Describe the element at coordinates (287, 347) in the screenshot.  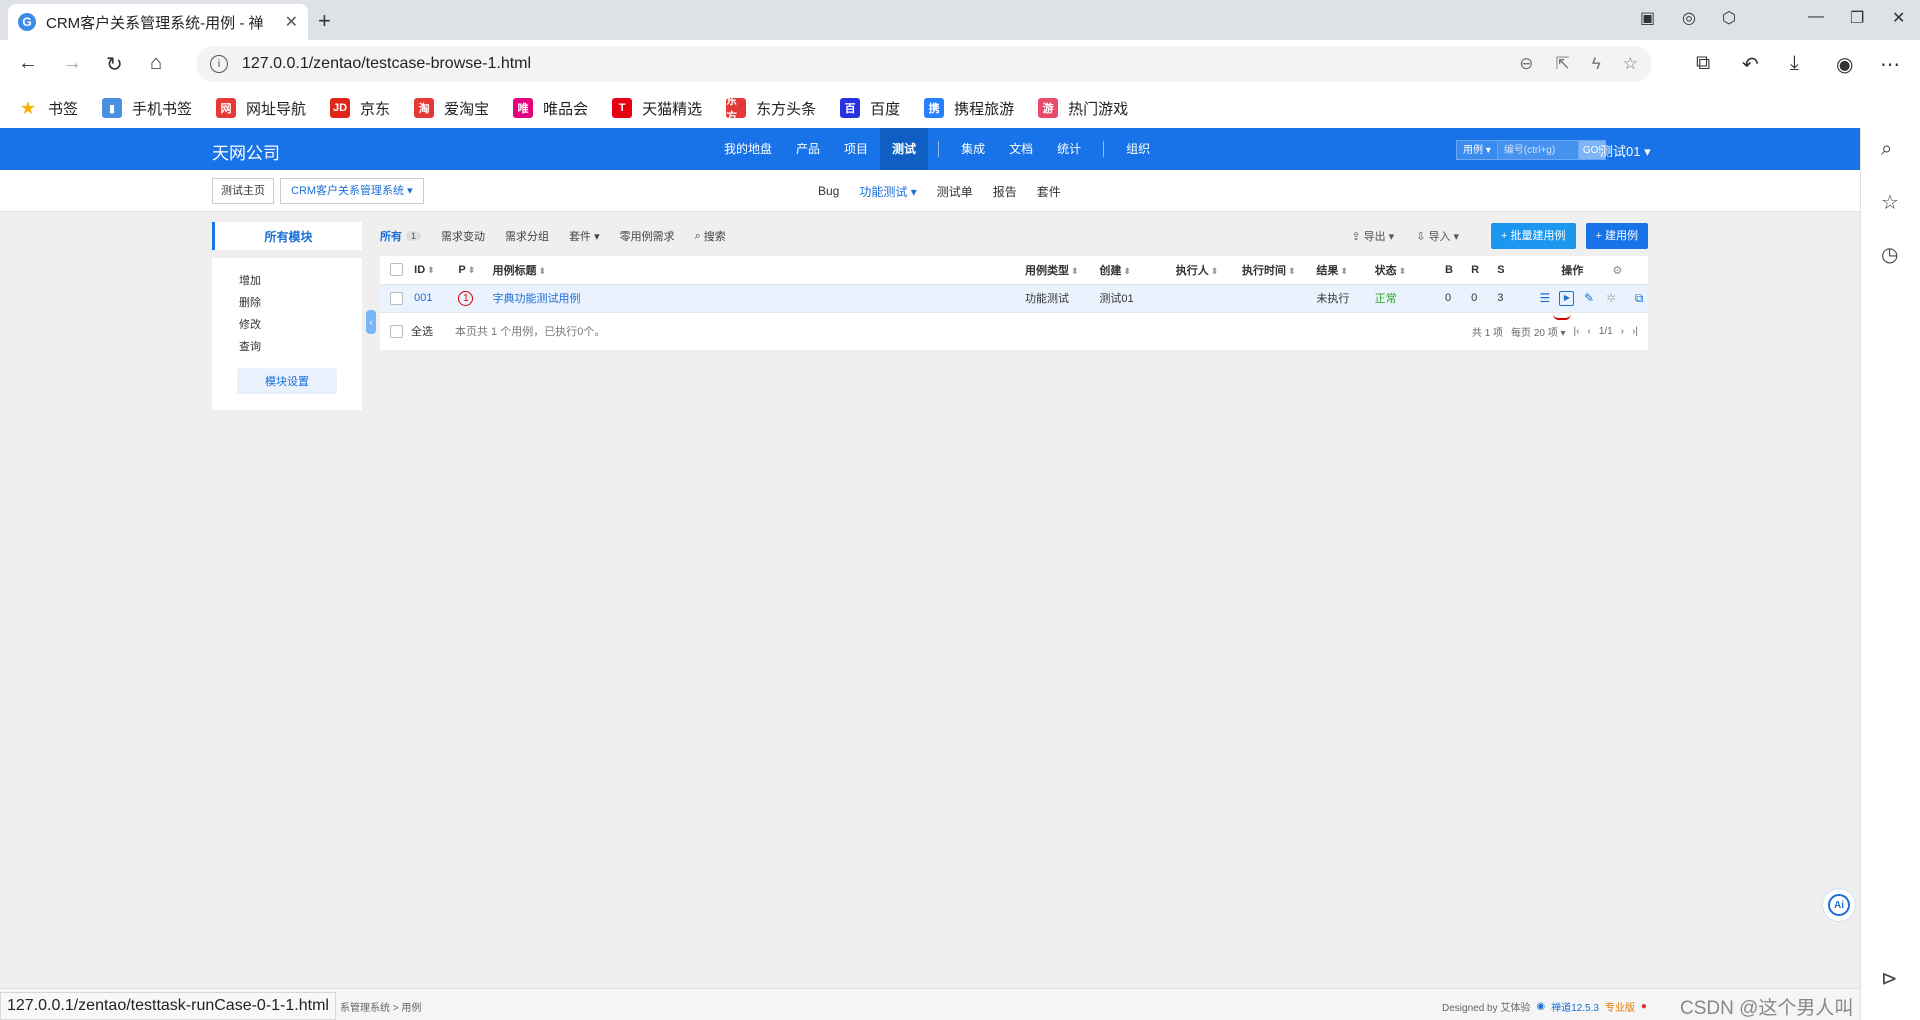
I see `module-tree-item: 查询` at that location.